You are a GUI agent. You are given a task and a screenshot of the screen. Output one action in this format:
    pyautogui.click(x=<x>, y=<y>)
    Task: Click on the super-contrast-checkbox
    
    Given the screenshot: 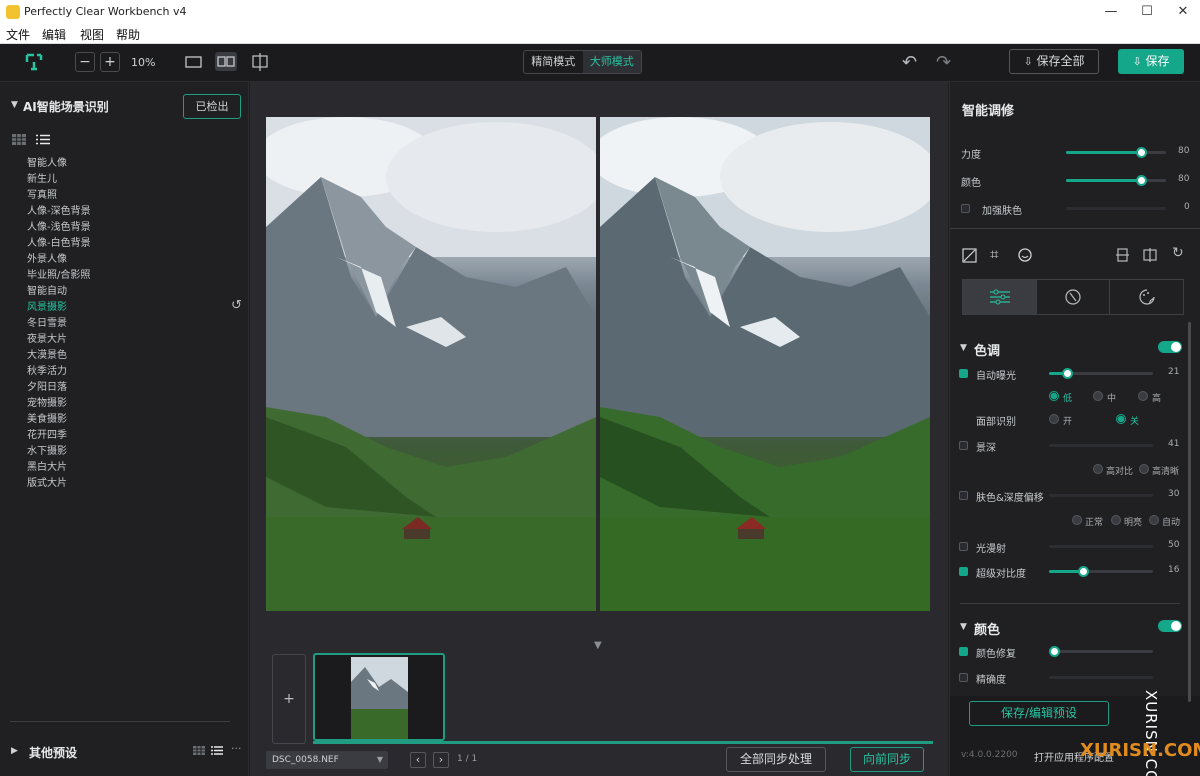 What is the action you would take?
    pyautogui.click(x=963, y=571)
    